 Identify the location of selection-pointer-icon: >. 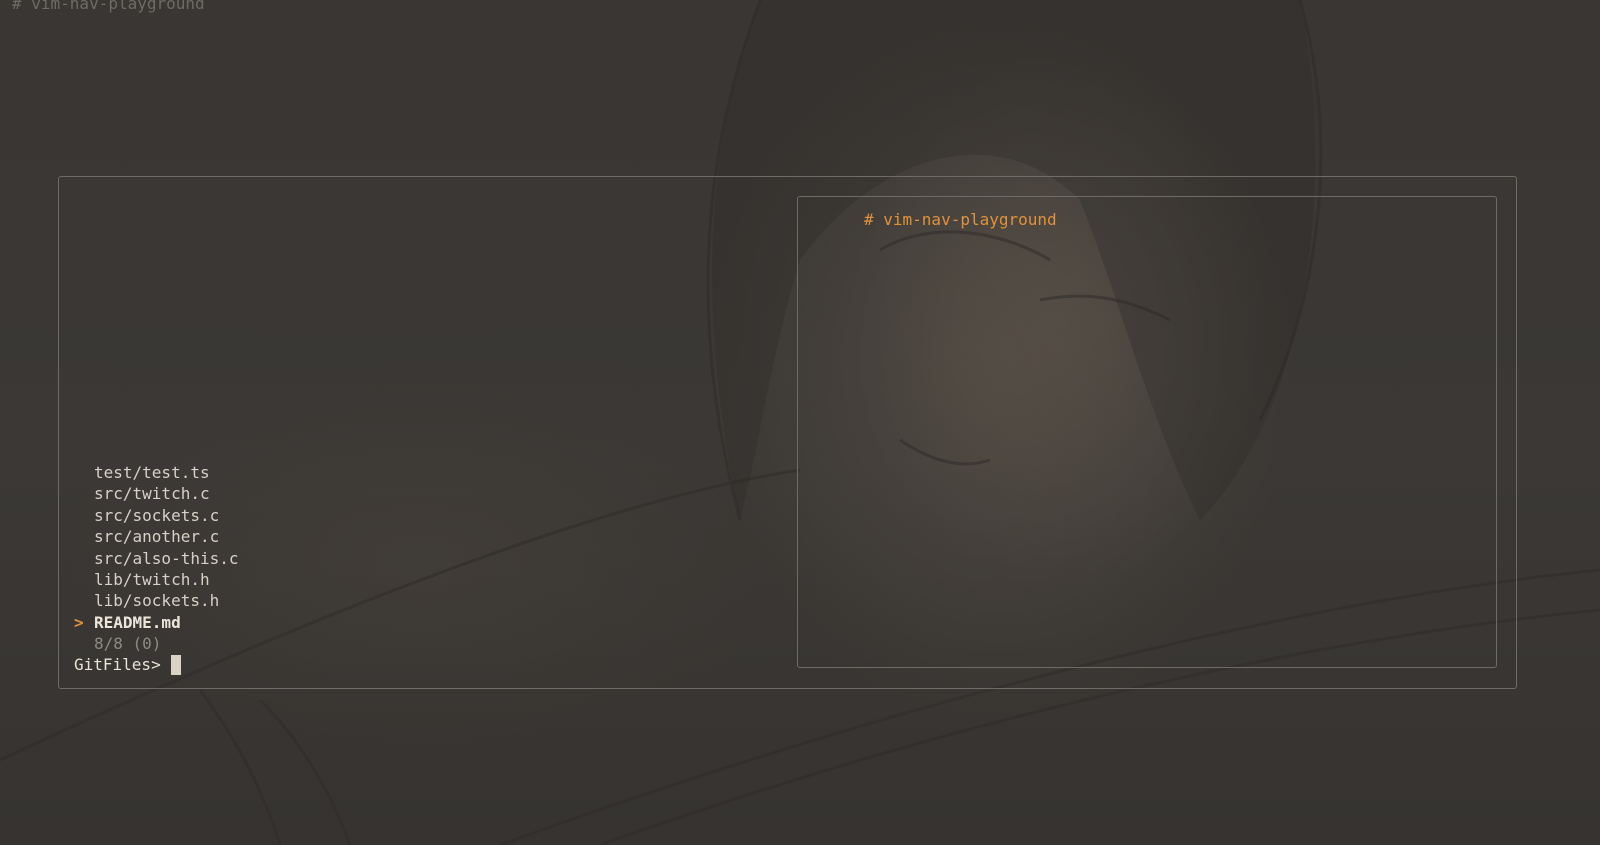
(79, 622).